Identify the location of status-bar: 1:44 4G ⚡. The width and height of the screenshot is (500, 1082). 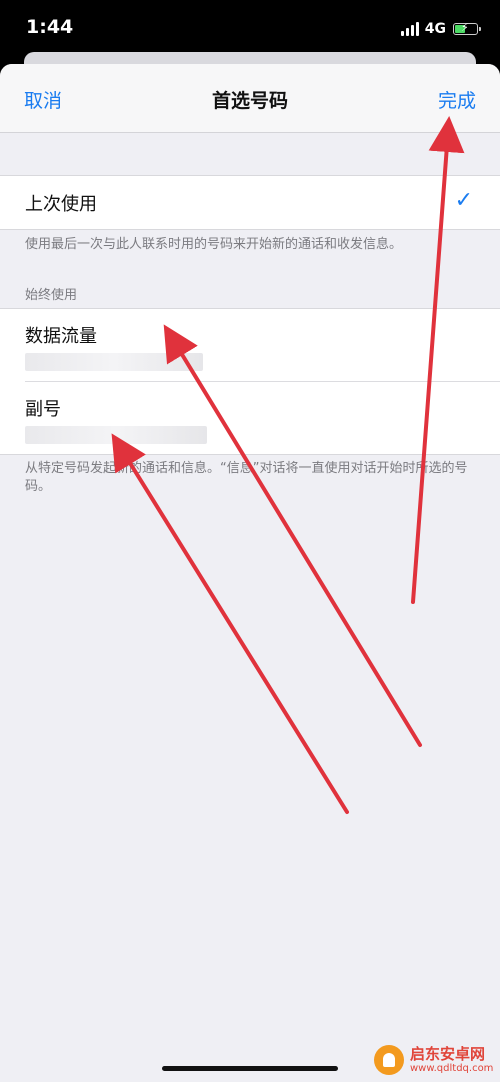
(250, 28).